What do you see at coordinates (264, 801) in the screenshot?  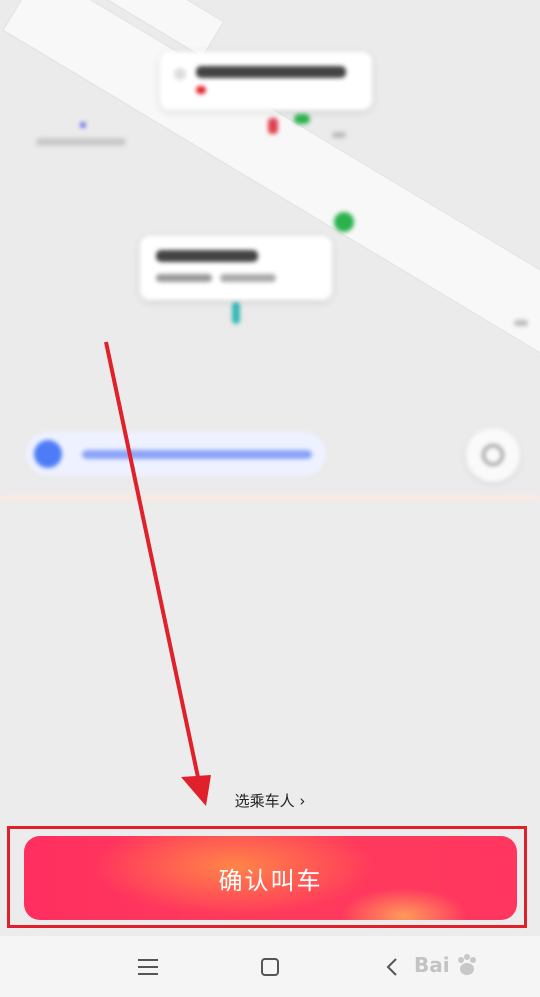 I see `select-rider-label: 选乘车人` at bounding box center [264, 801].